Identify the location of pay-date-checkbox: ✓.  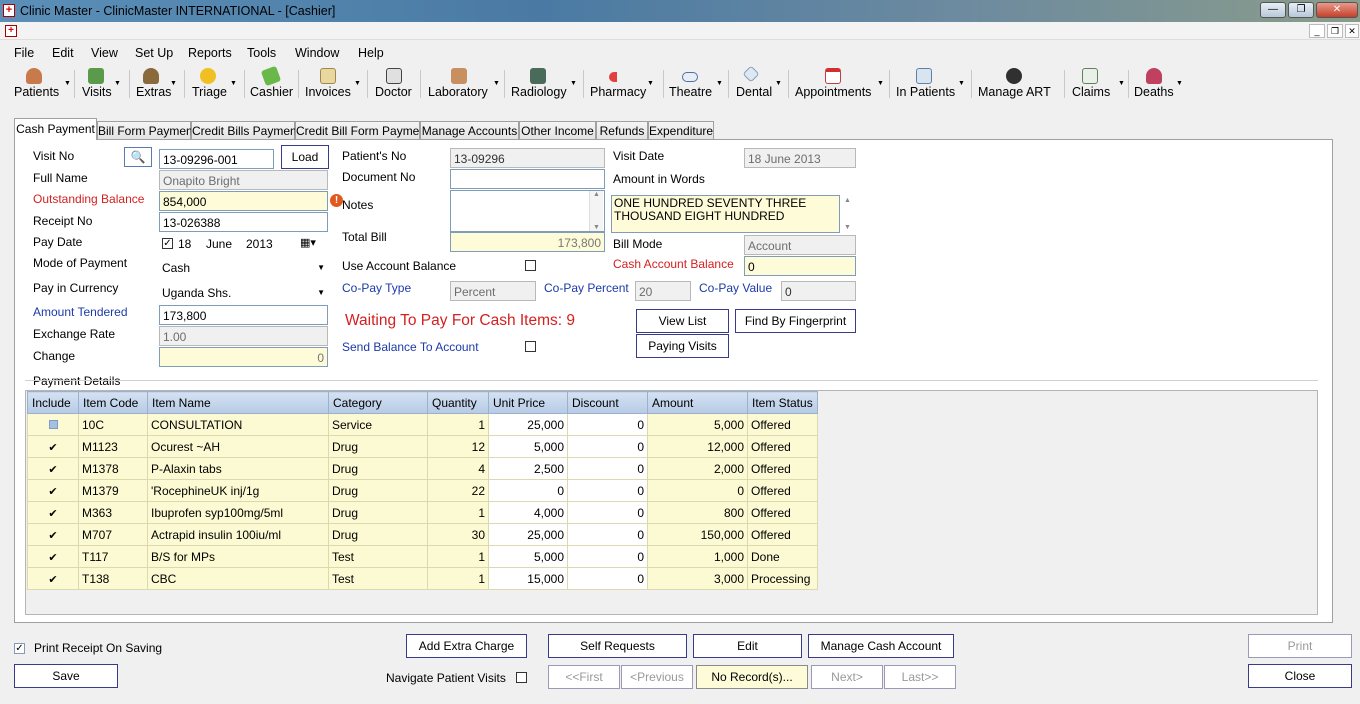
(167, 243).